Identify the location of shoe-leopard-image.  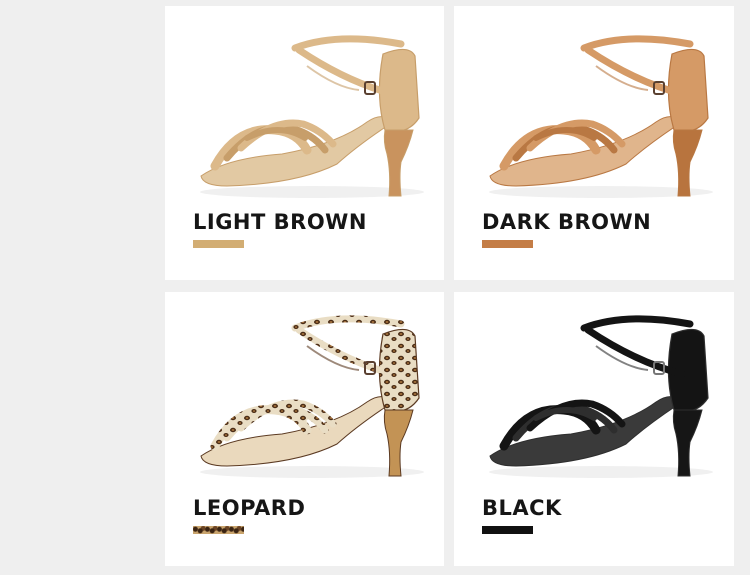
(312, 396).